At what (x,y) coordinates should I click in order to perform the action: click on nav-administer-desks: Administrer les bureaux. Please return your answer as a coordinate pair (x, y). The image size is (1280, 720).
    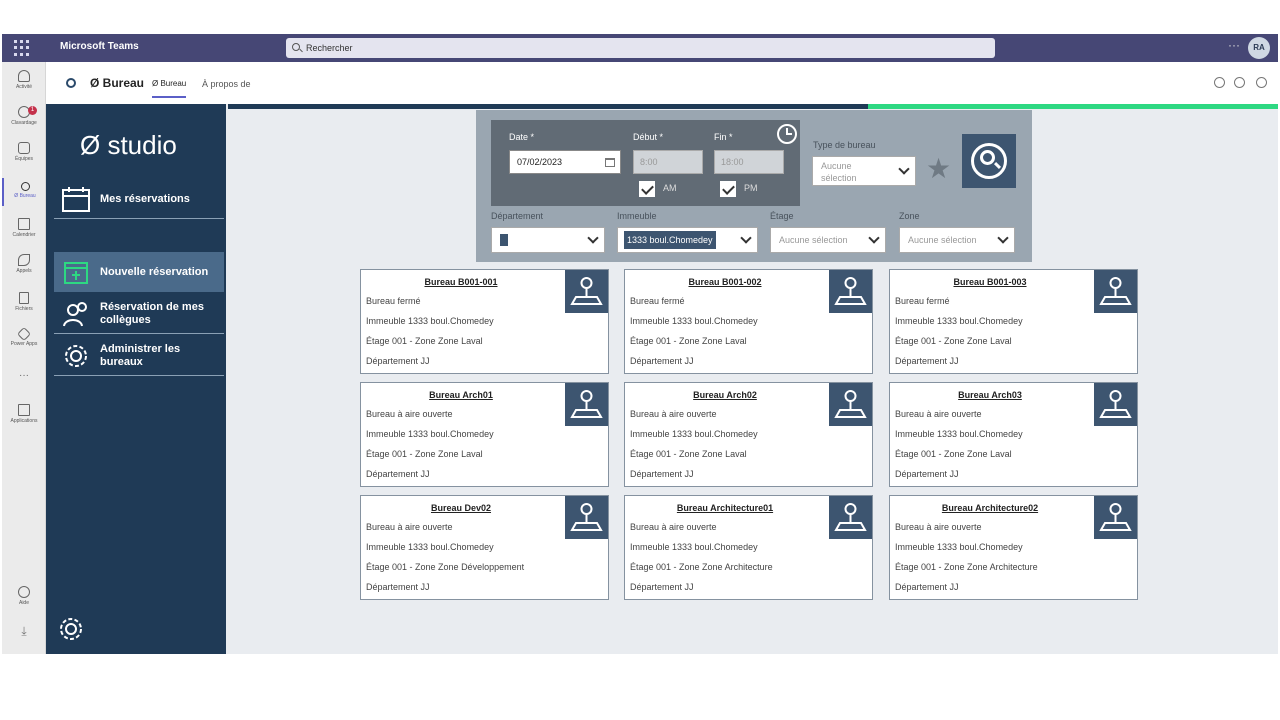
    Looking at the image, I should click on (139, 356).